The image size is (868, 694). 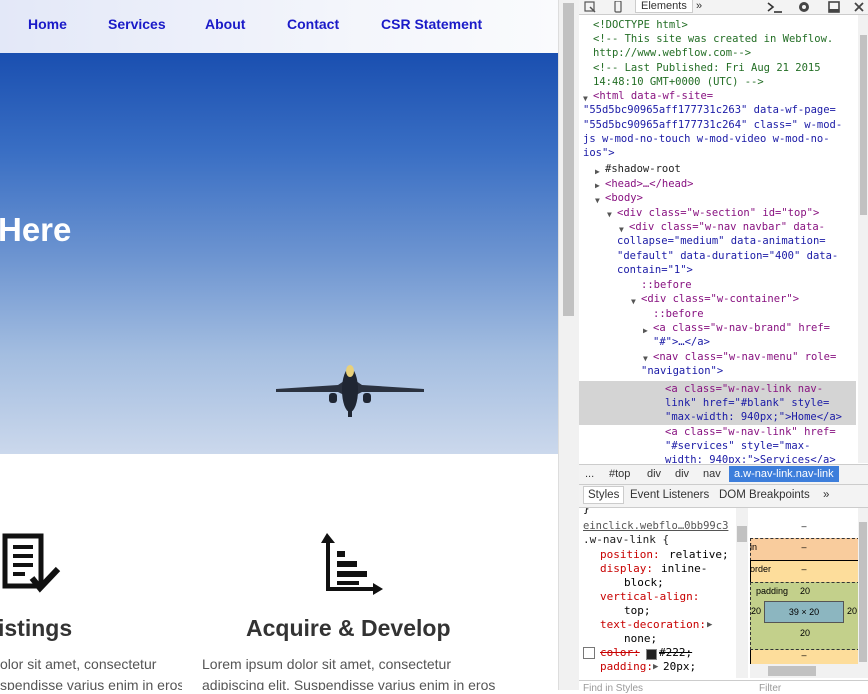 What do you see at coordinates (744, 357) in the screenshot?
I see `dom-line: <nav class="w-nav-menu" role=` at bounding box center [744, 357].